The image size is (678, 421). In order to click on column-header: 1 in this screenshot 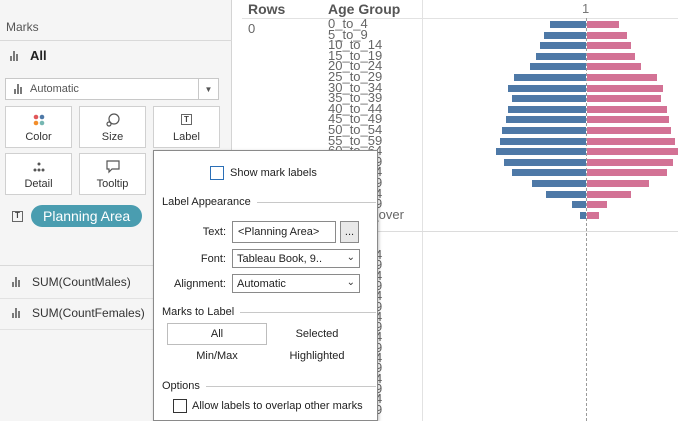, I will do `click(586, 8)`.